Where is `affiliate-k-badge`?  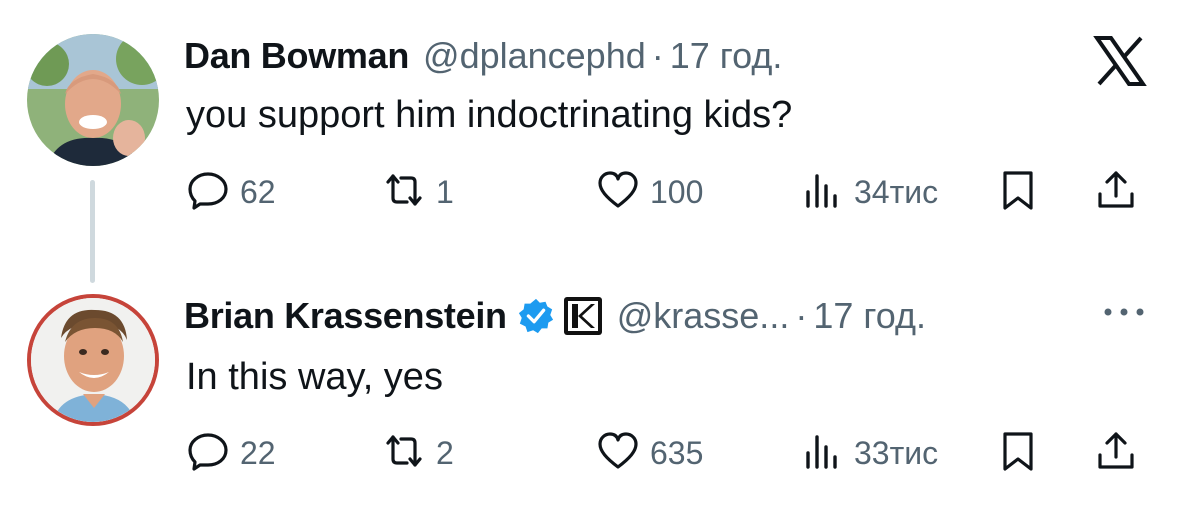
affiliate-k-badge is located at coordinates (583, 316).